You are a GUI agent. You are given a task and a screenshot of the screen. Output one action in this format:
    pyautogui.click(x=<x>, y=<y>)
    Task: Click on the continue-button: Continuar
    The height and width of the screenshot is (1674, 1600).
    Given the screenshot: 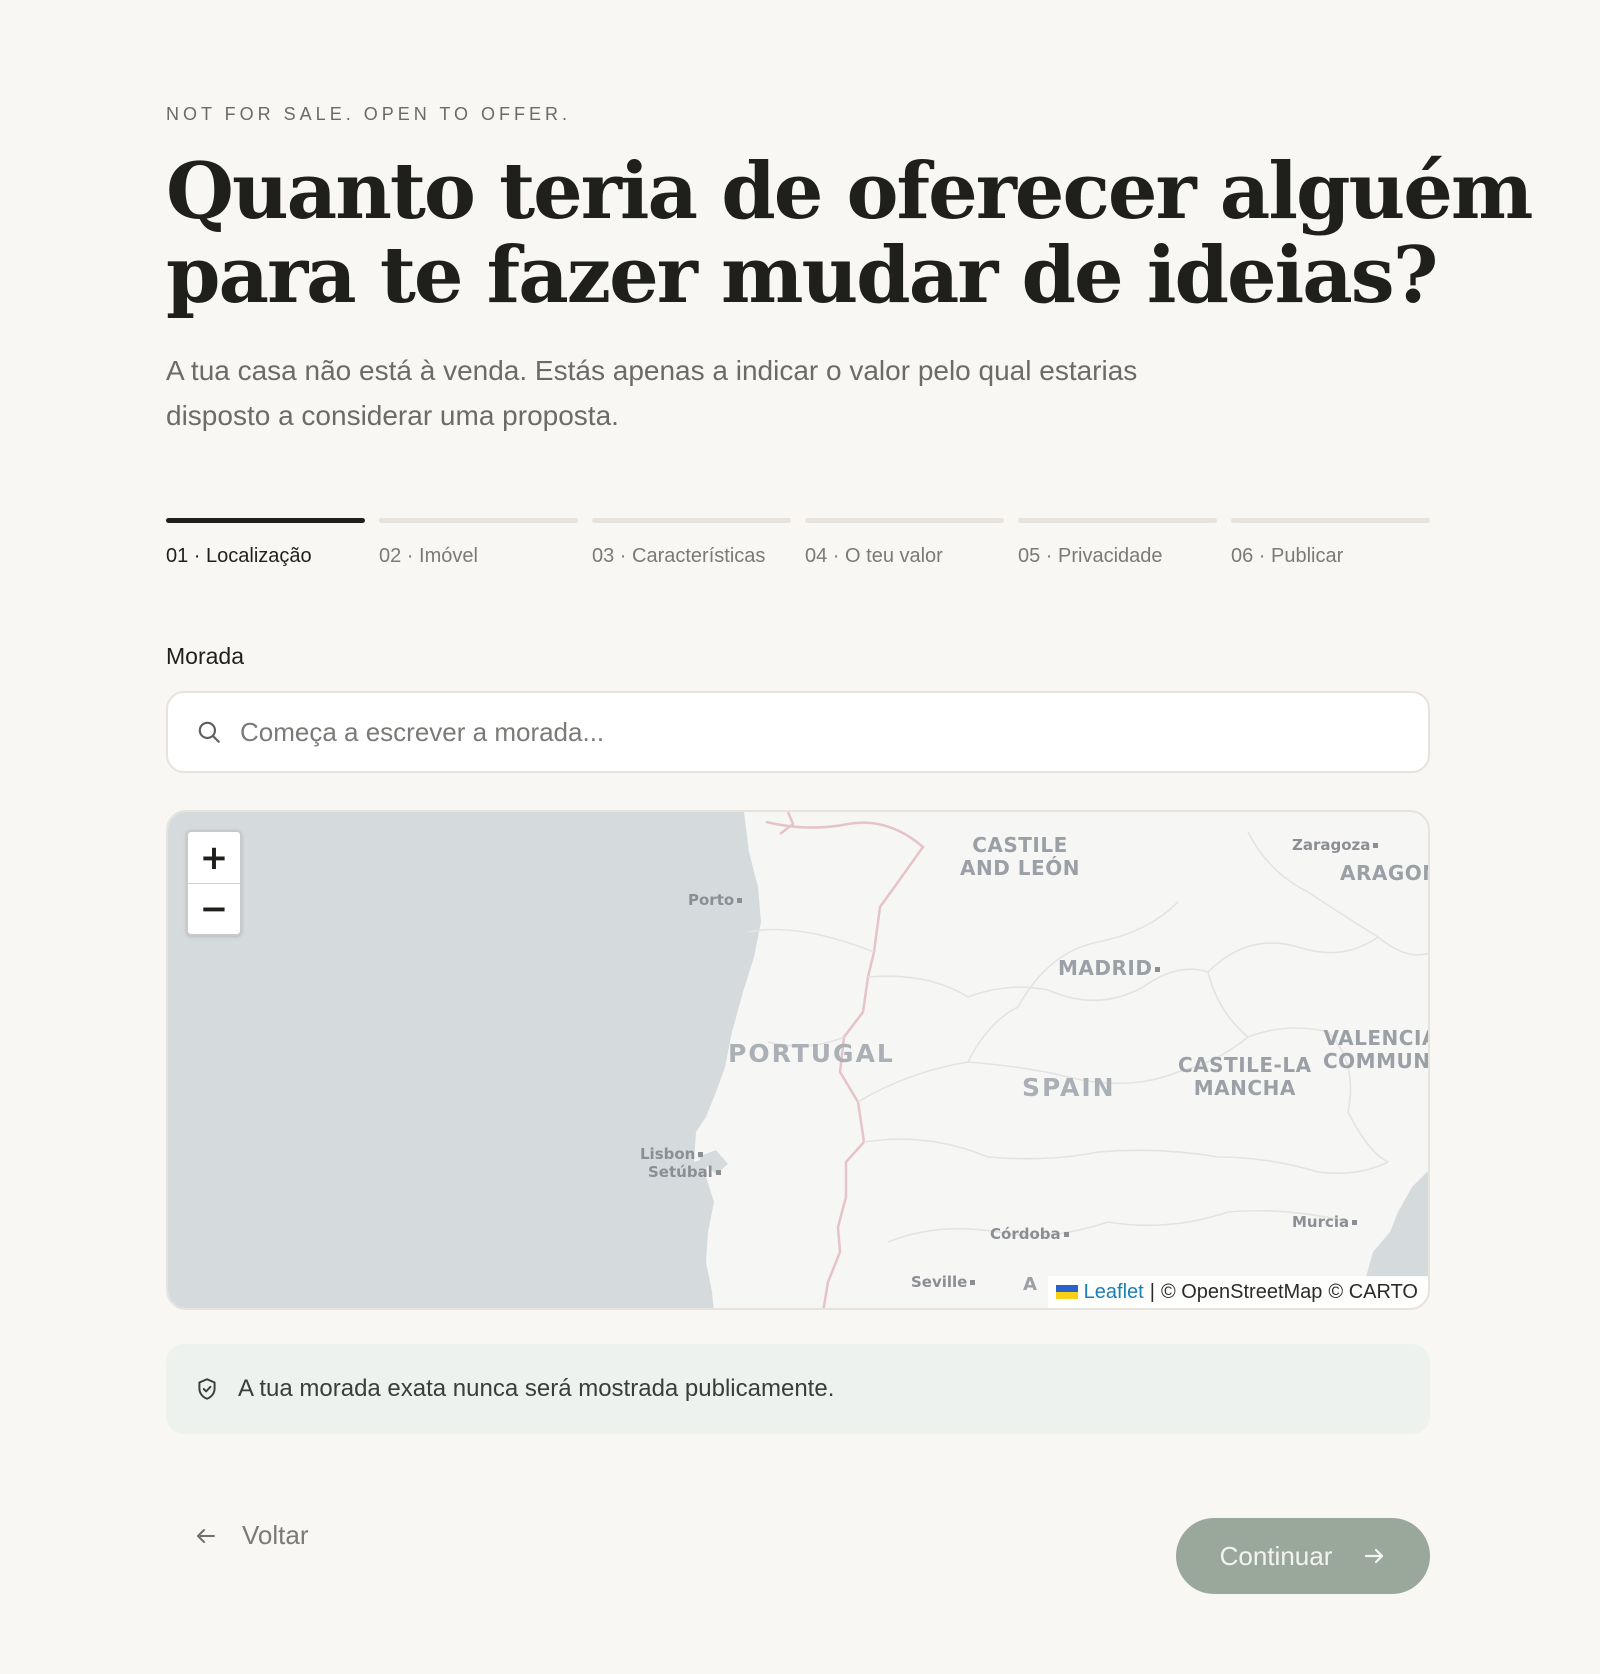 What is the action you would take?
    pyautogui.click(x=1303, y=1556)
    